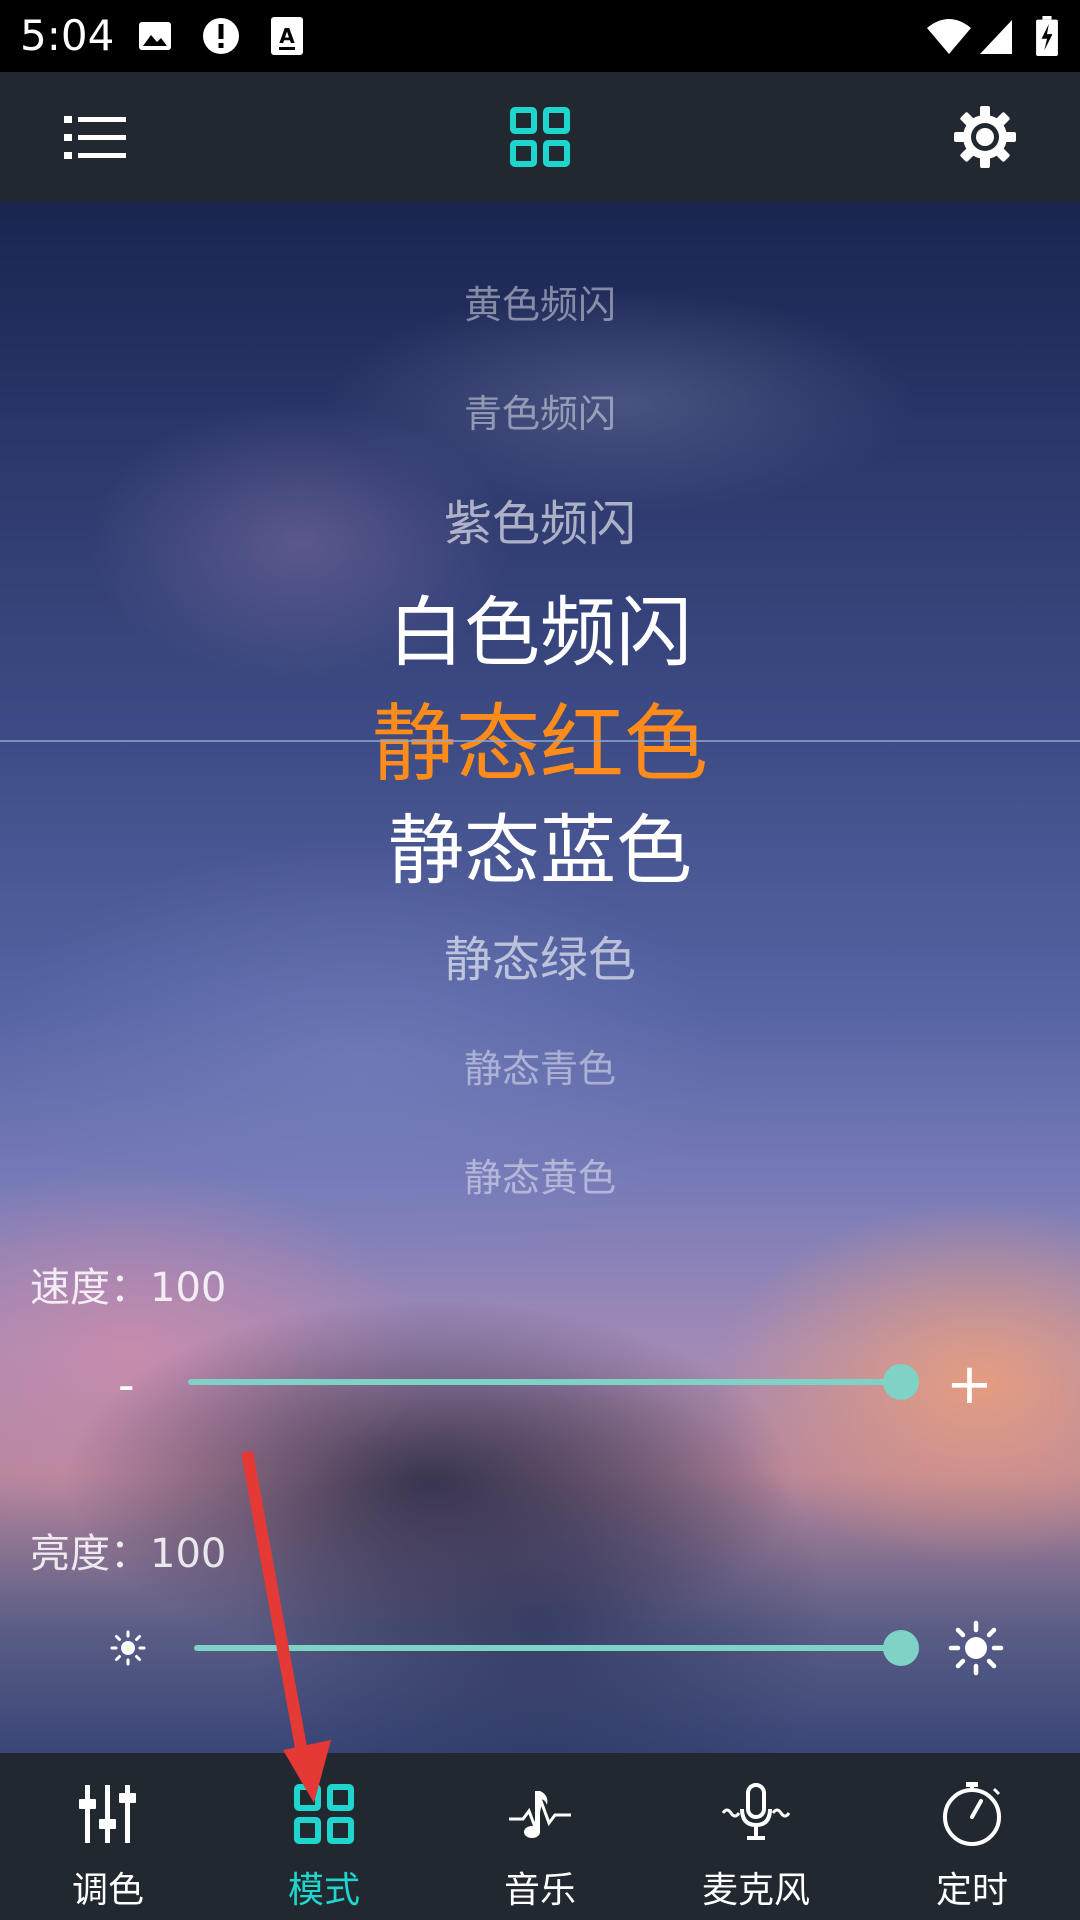 This screenshot has height=1920, width=1080. I want to click on nav-label: 麦克风, so click(755, 1890).